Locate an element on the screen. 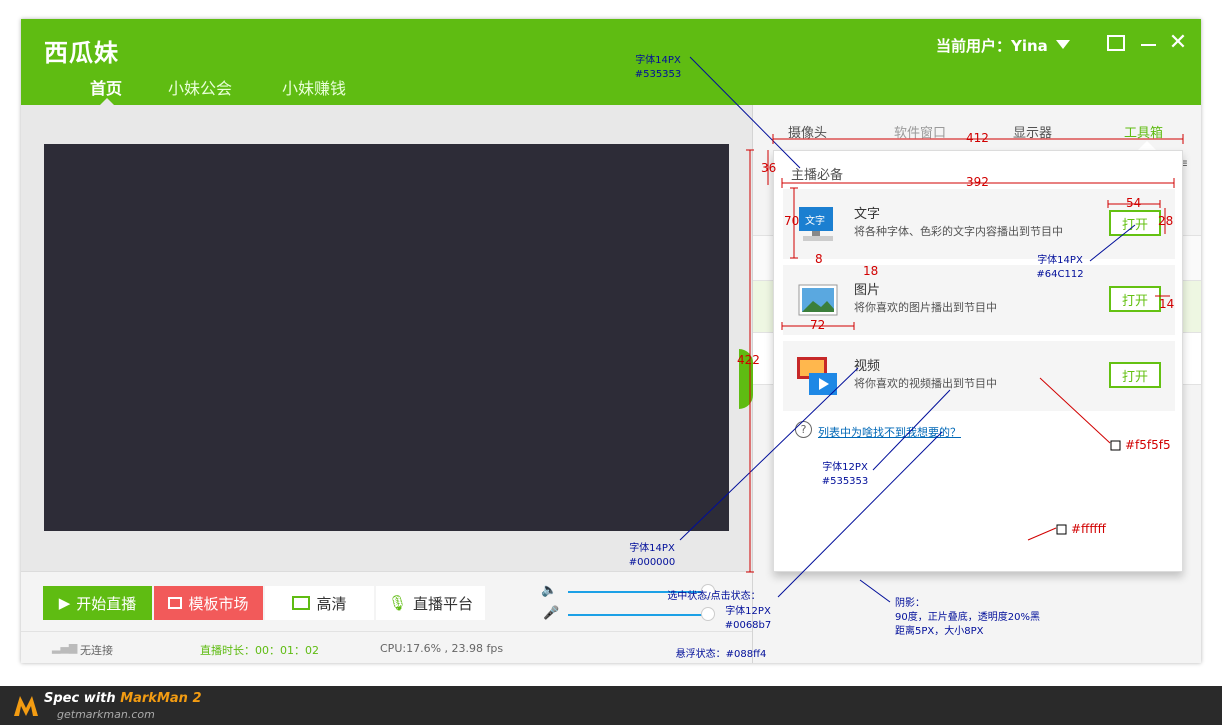 The image size is (1222, 725). annotation-selected-state: 选中状态/点击状态： is located at coordinates (714, 596).